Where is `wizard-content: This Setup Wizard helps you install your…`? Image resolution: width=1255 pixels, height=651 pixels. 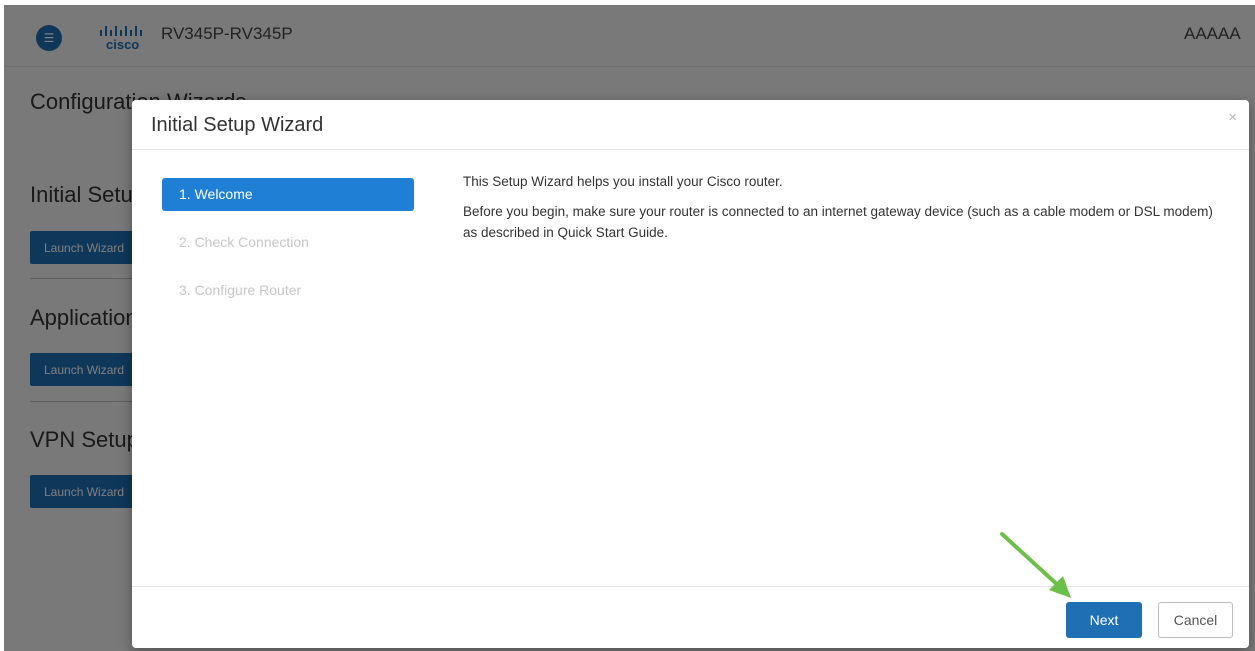 wizard-content: This Setup Wizard helps you install your… is located at coordinates (843, 211).